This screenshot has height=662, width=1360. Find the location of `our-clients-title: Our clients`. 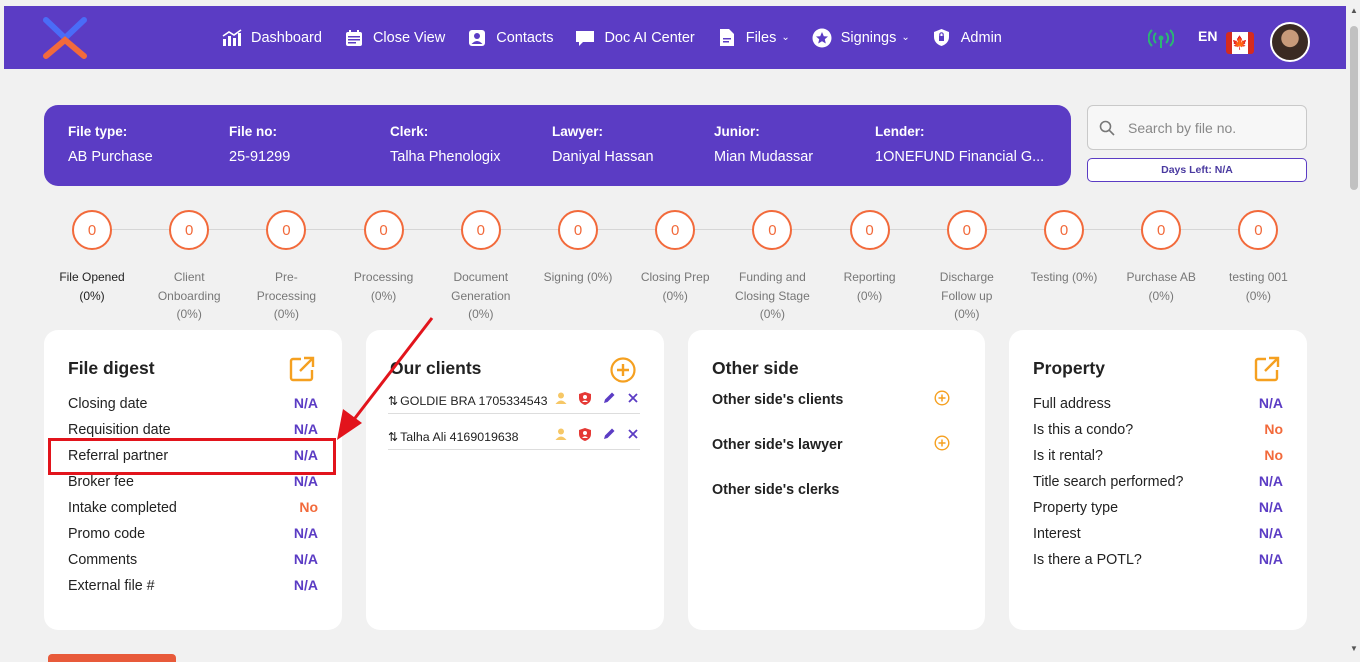

our-clients-title: Our clients is located at coordinates (436, 368).